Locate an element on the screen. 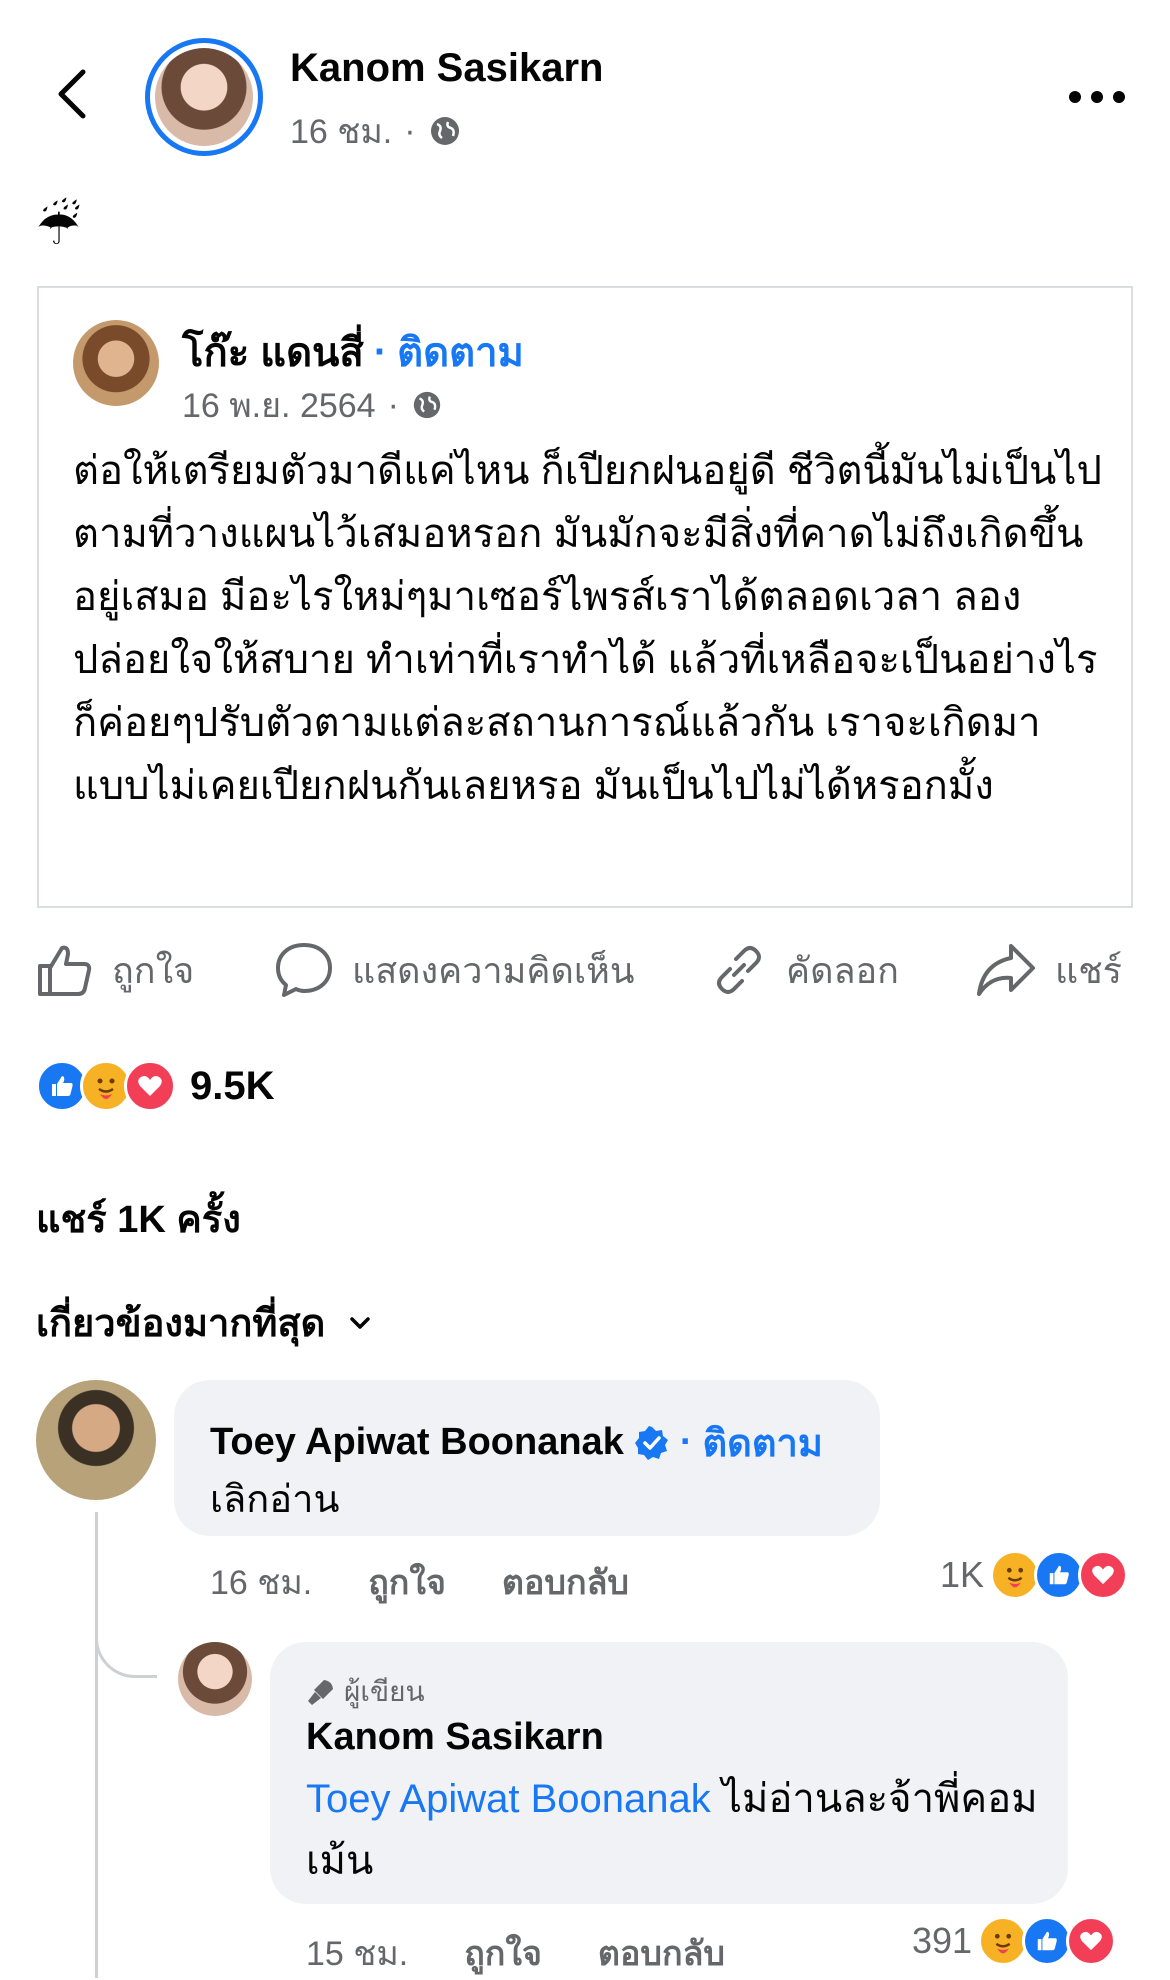 Image resolution: width=1170 pixels, height=1980 pixels. link-icon is located at coordinates (739, 970).